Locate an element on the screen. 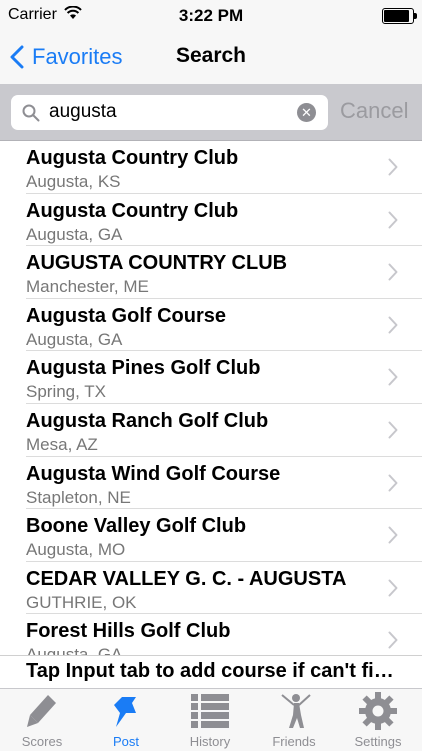  course-location: Augusta, KS is located at coordinates (73, 181).